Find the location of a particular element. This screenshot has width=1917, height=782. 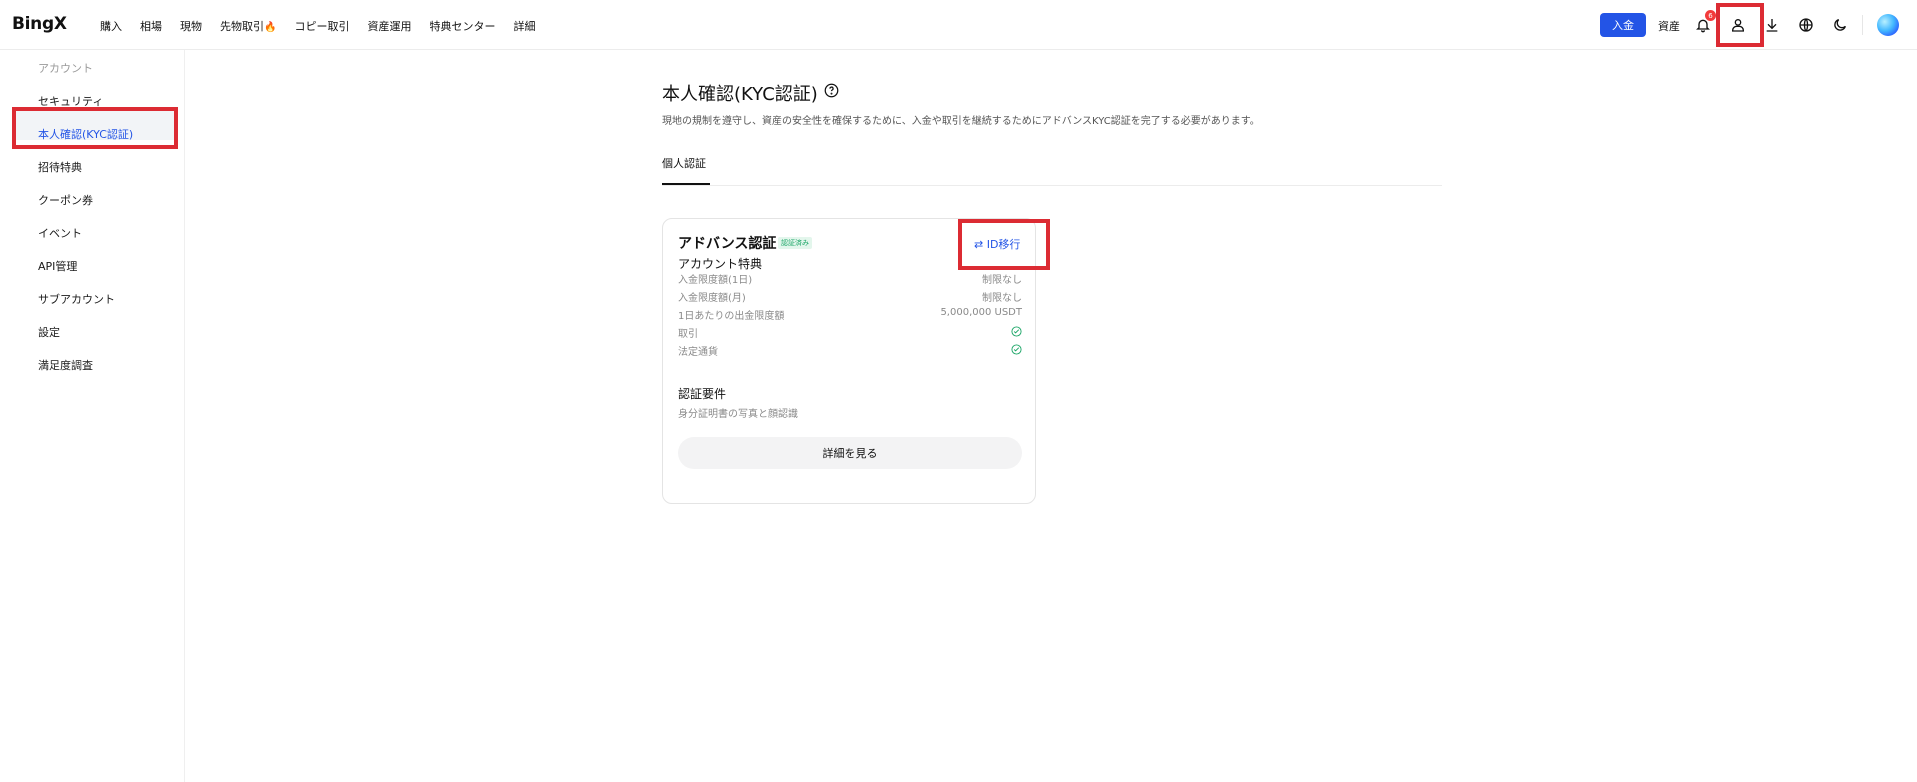

sidebar-item-survey: 満足度調査 is located at coordinates (65, 365).